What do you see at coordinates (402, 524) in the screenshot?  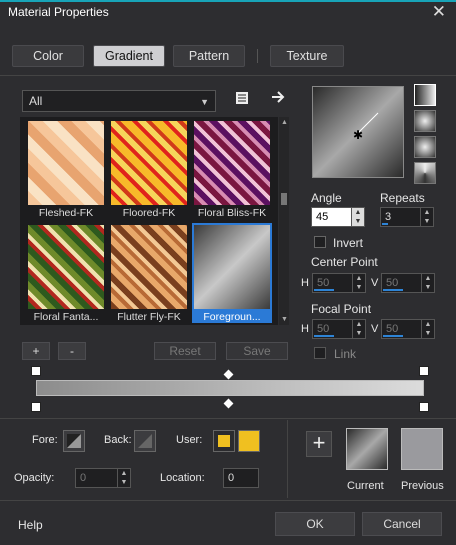 I see `cancel-button: Cancel` at bounding box center [402, 524].